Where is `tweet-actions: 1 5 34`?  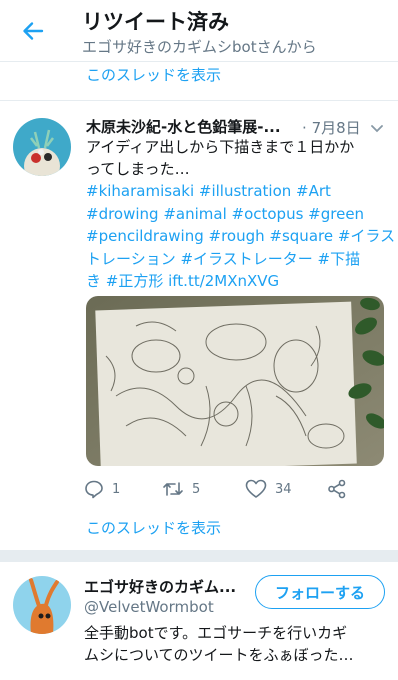 tweet-actions: 1 5 34 is located at coordinates (199, 489).